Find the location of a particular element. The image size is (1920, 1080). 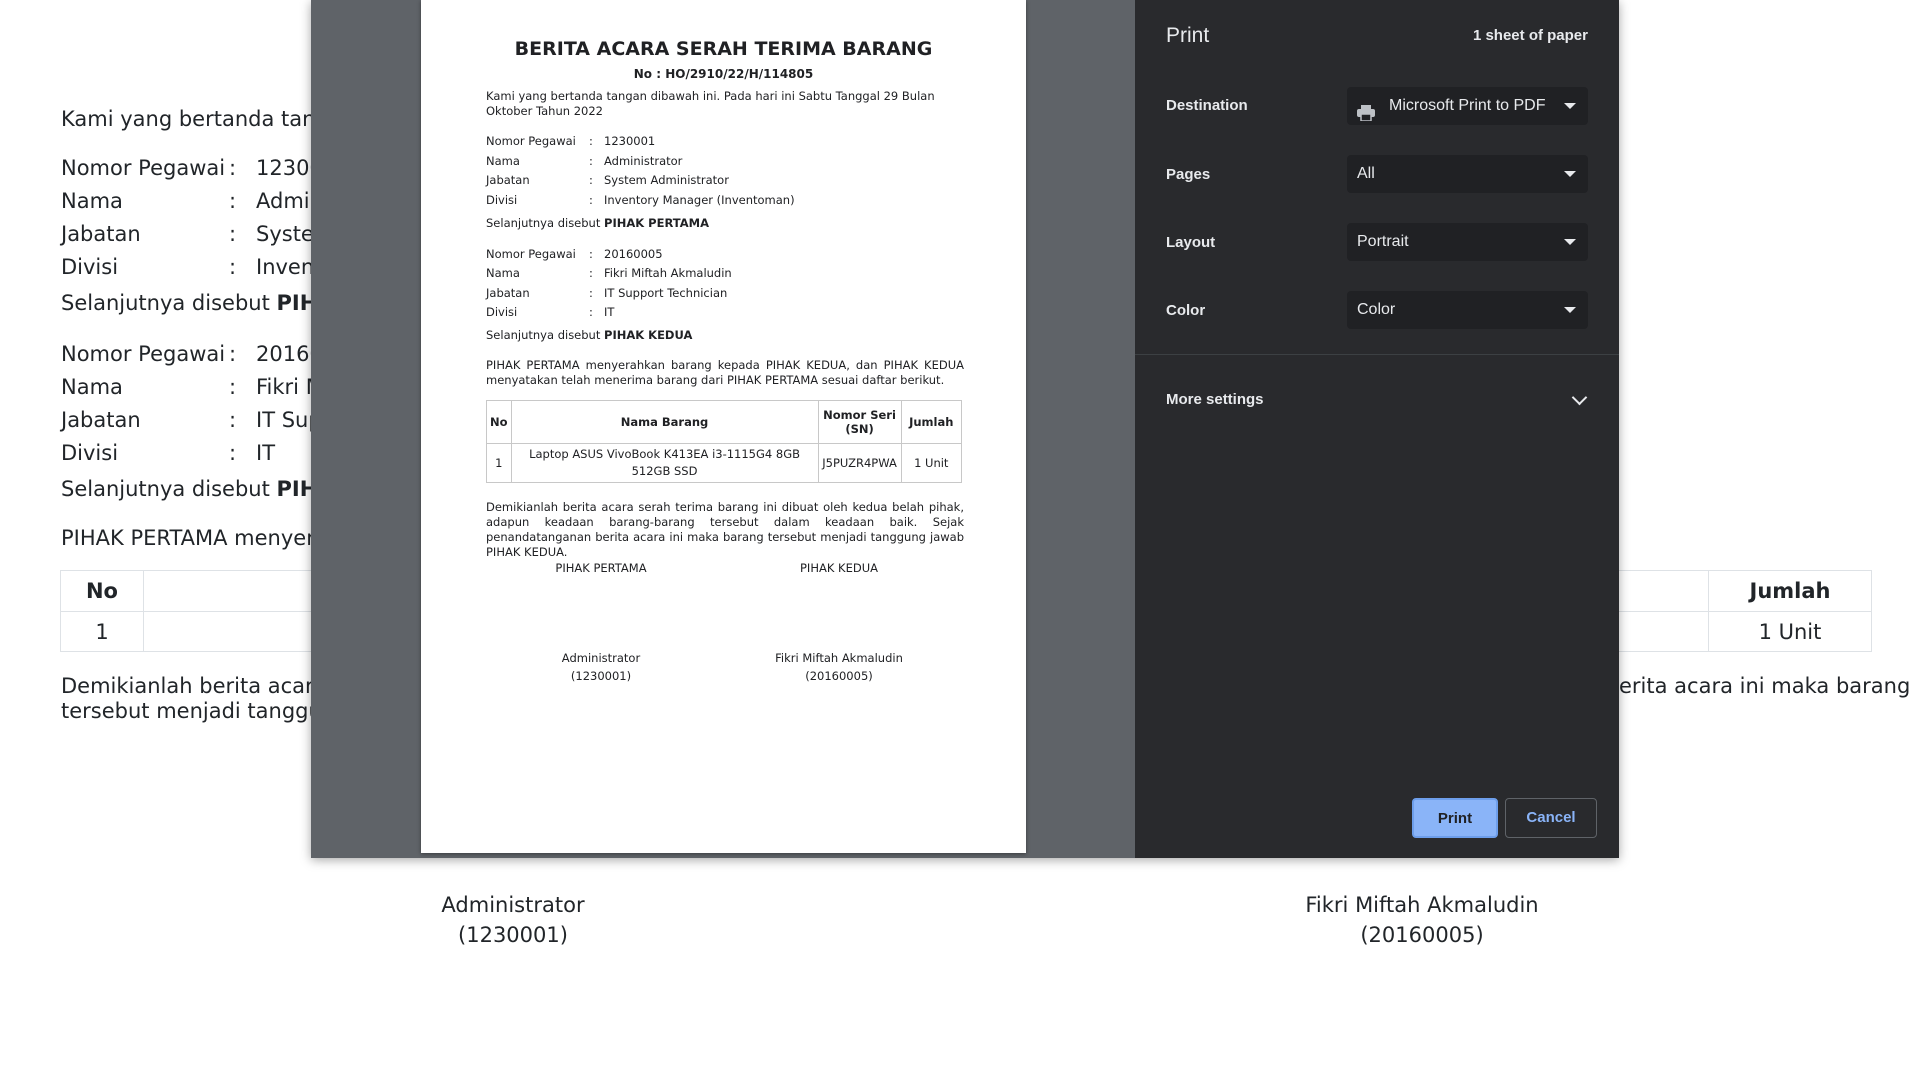

doc-first-suffix: Selanjutnya disebut PIHAK PERTAMA is located at coordinates (597, 223).